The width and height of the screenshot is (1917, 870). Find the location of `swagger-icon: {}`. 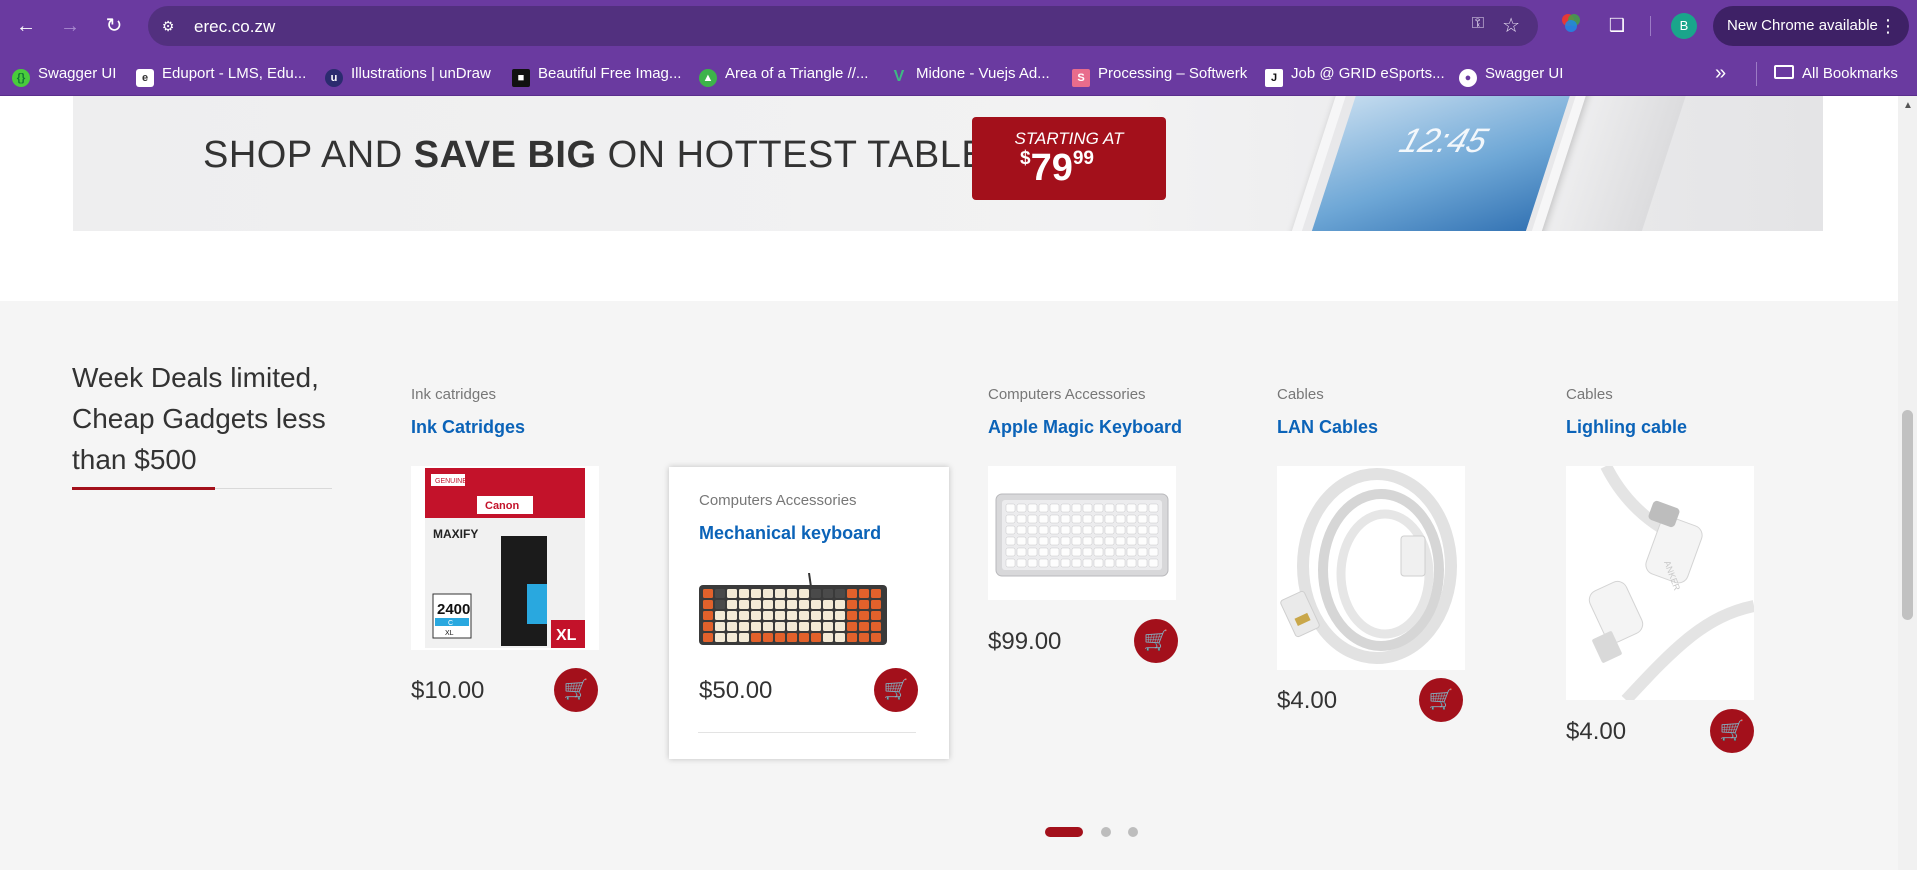

swagger-icon: {} is located at coordinates (21, 78).